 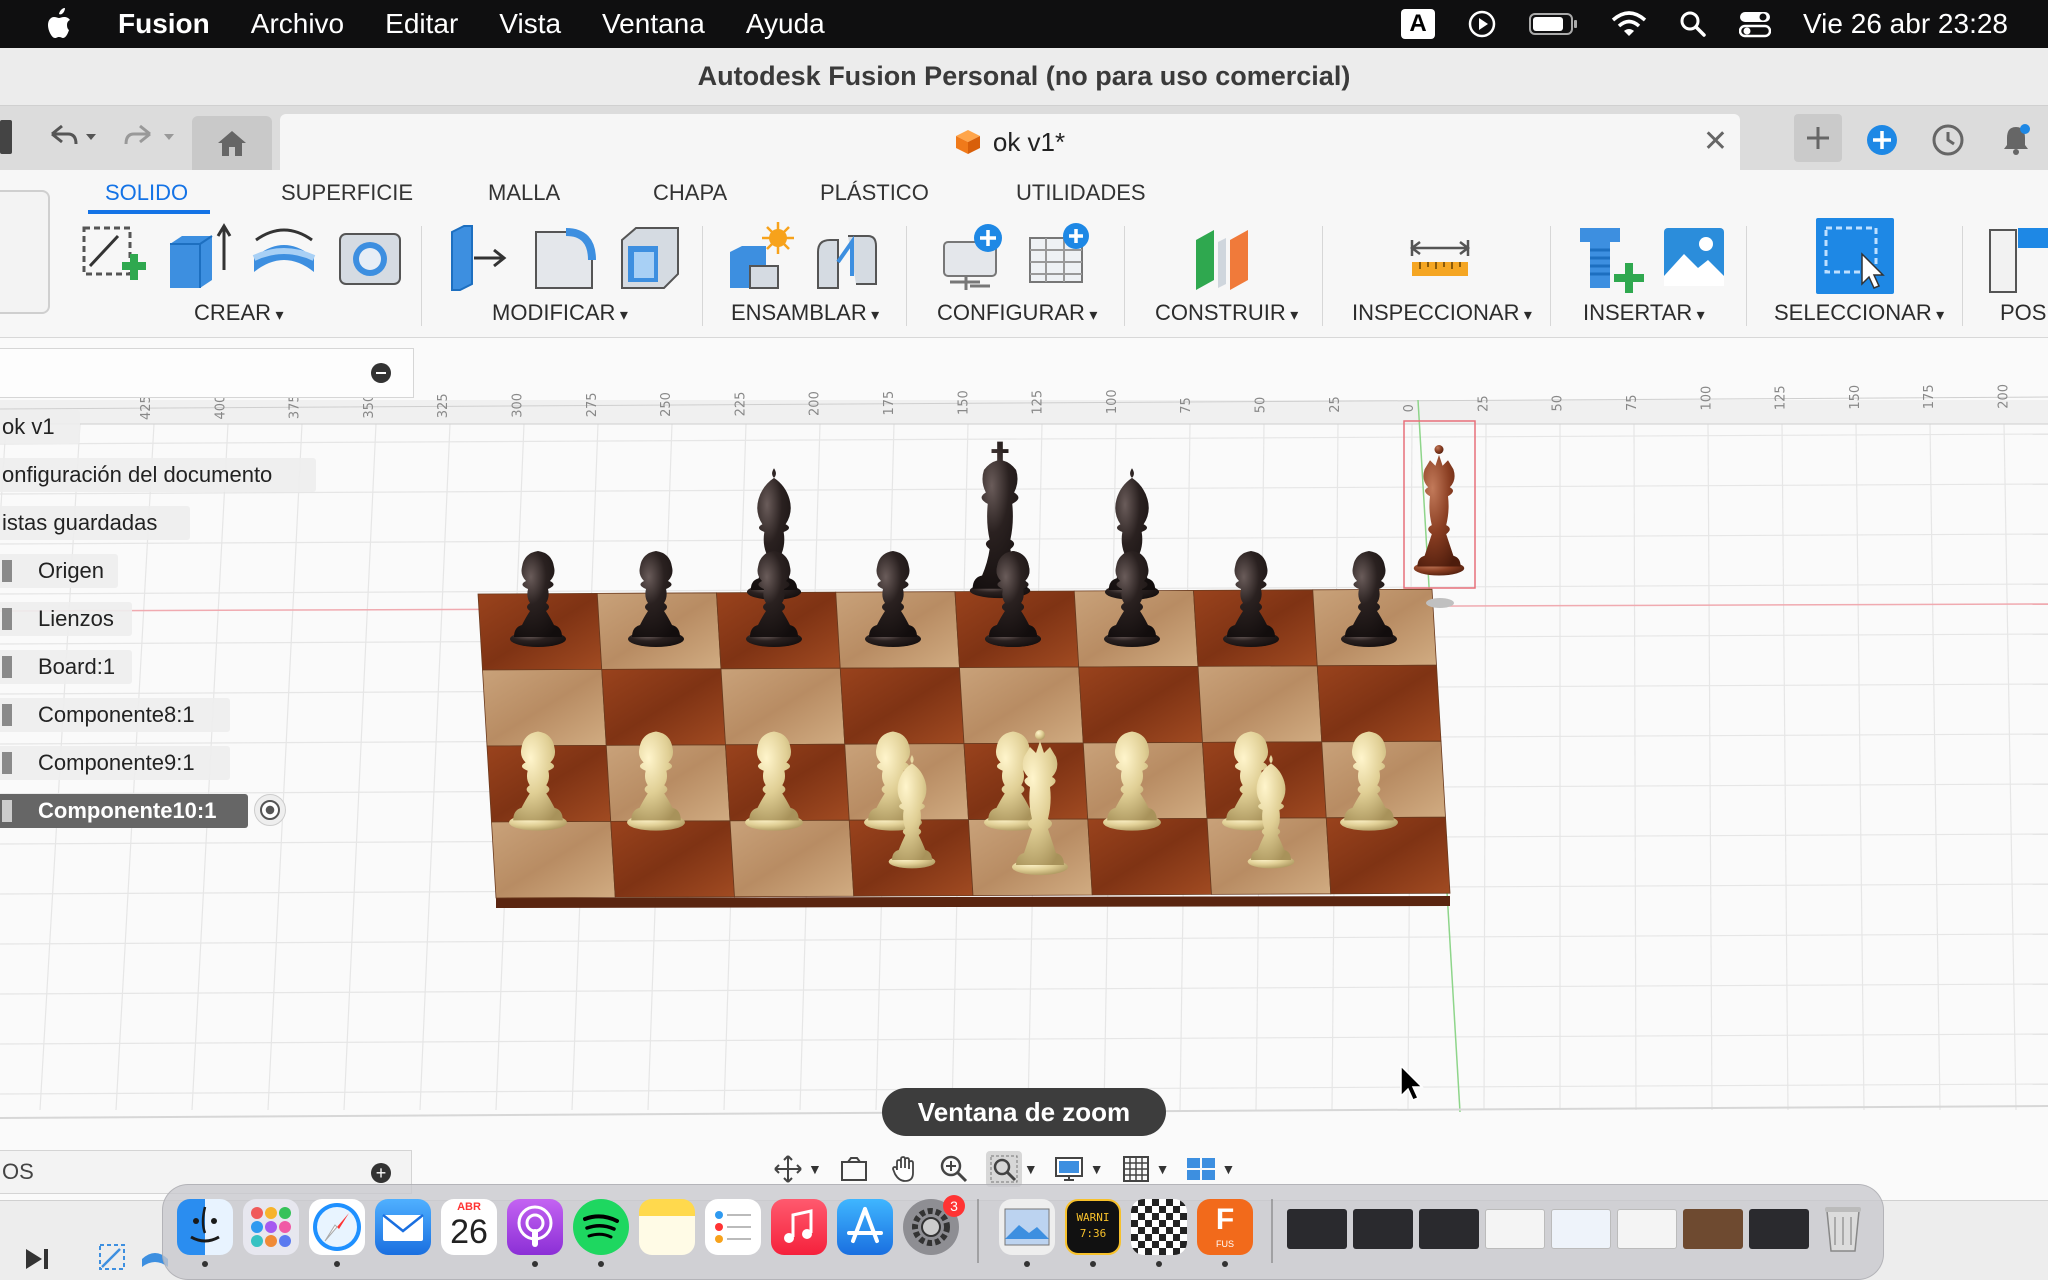 I want to click on chess-app-icon, so click(x=1159, y=1227).